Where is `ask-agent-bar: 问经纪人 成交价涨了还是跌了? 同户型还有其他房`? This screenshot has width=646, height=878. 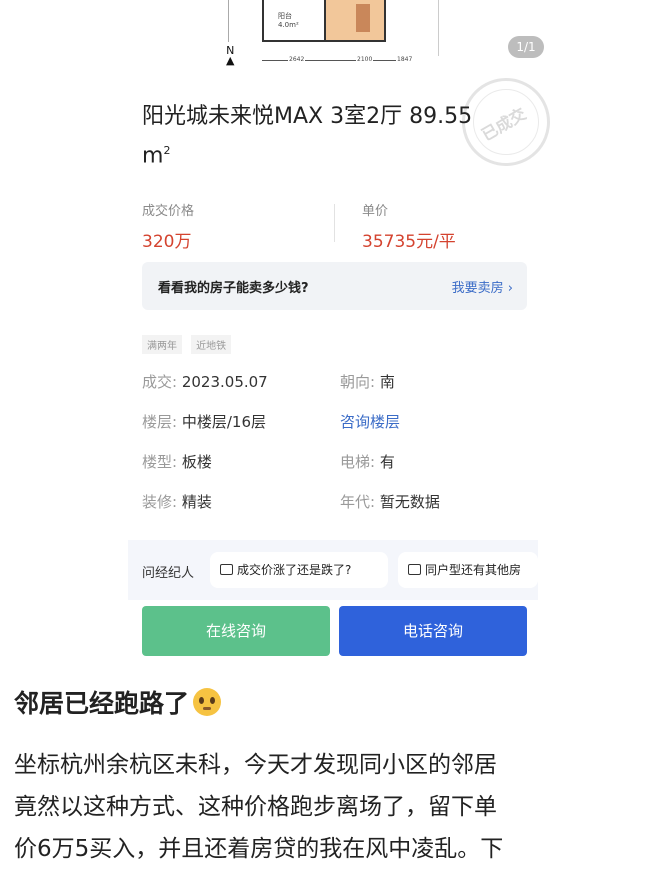
ask-agent-bar: 问经纪人 成交价涨了还是跌了? 同户型还有其他房 is located at coordinates (333, 570).